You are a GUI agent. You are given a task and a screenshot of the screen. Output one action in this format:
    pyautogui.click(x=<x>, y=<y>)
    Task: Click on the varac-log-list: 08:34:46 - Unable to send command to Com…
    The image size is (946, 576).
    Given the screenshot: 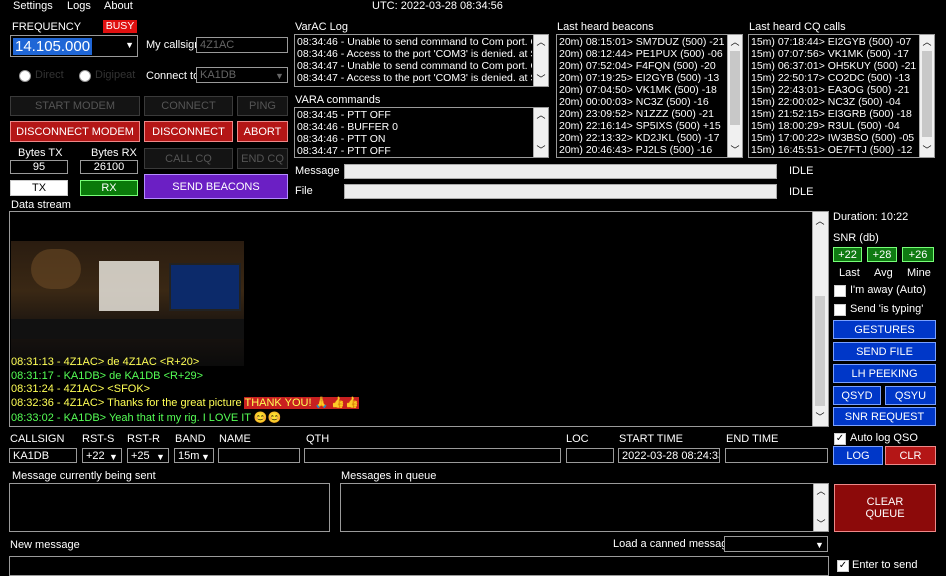 What is the action you would take?
    pyautogui.click(x=421, y=60)
    